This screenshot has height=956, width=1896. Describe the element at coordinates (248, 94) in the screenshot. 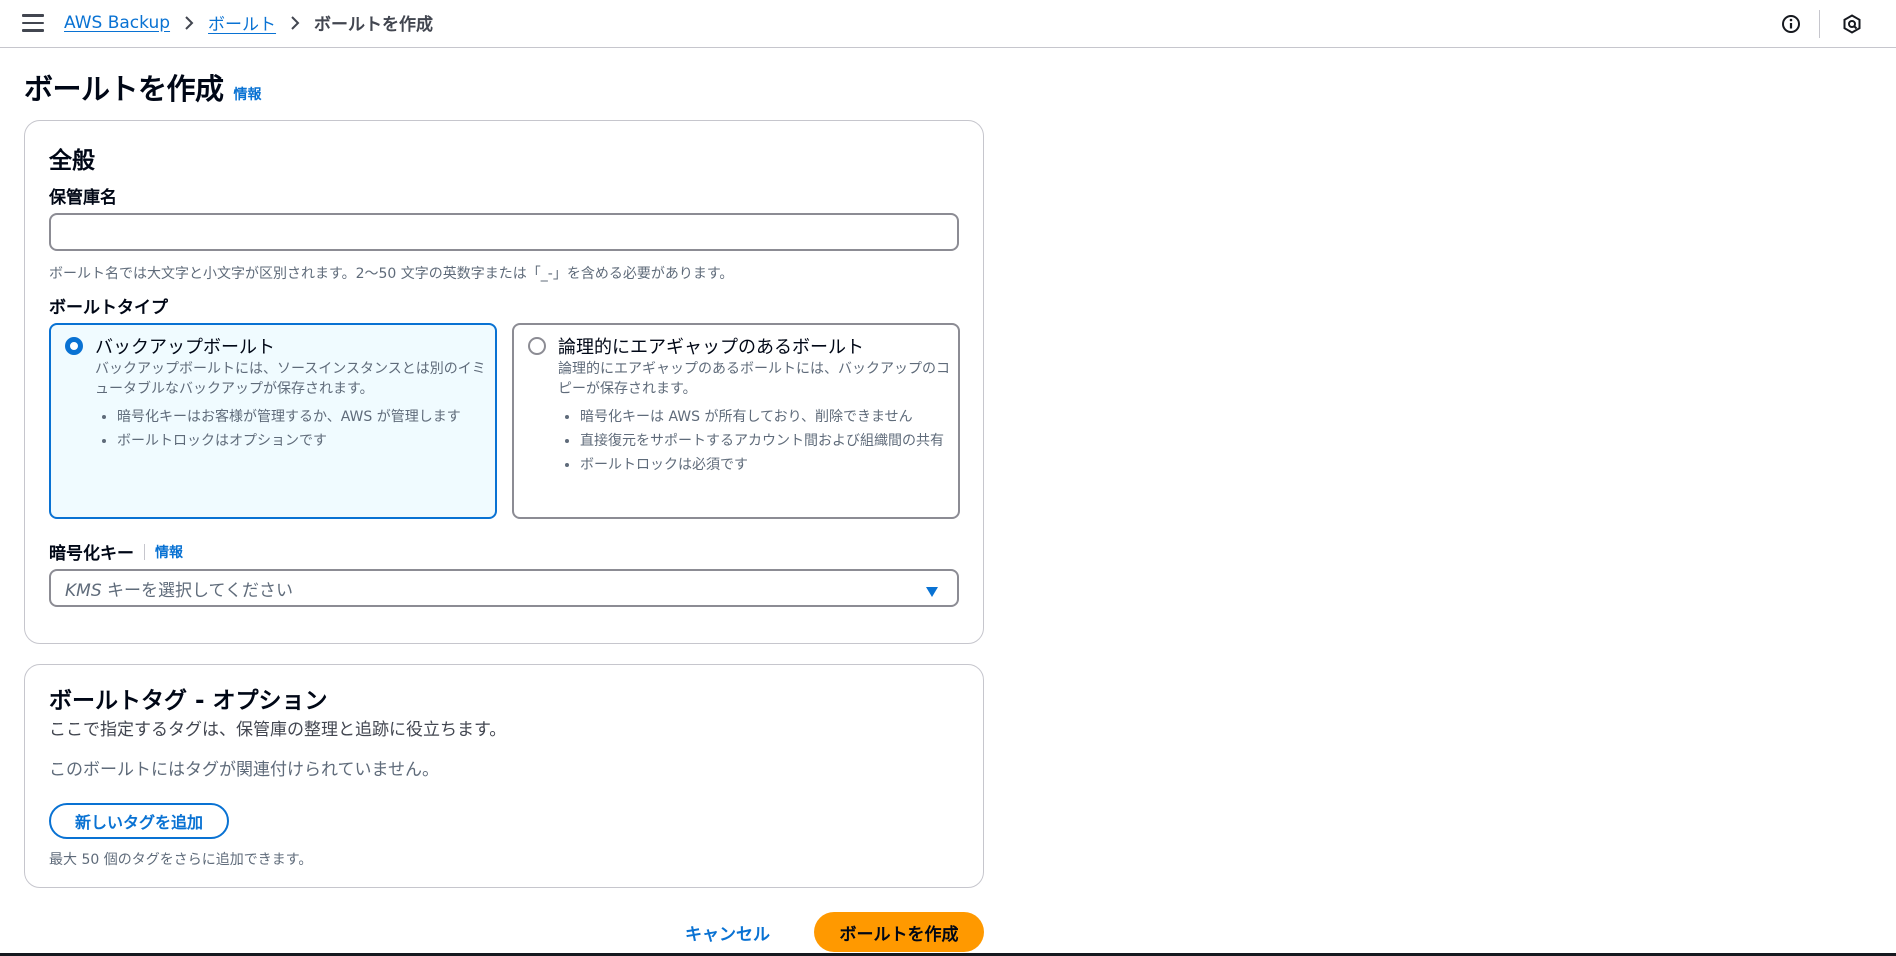

I see `page-info-link: 情報` at that location.